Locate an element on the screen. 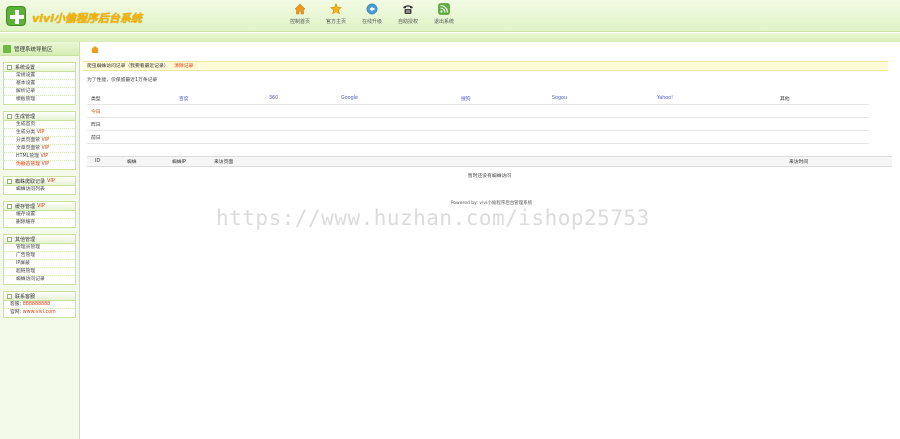  rss-exit-icon is located at coordinates (444, 9).